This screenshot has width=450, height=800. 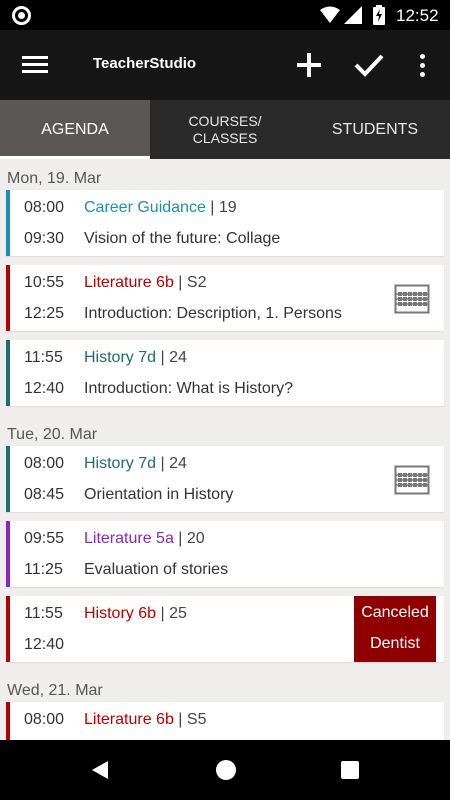 I want to click on tab-bar: AGENDA COURSES/ CLASSES STUDENTS, so click(x=225, y=129).